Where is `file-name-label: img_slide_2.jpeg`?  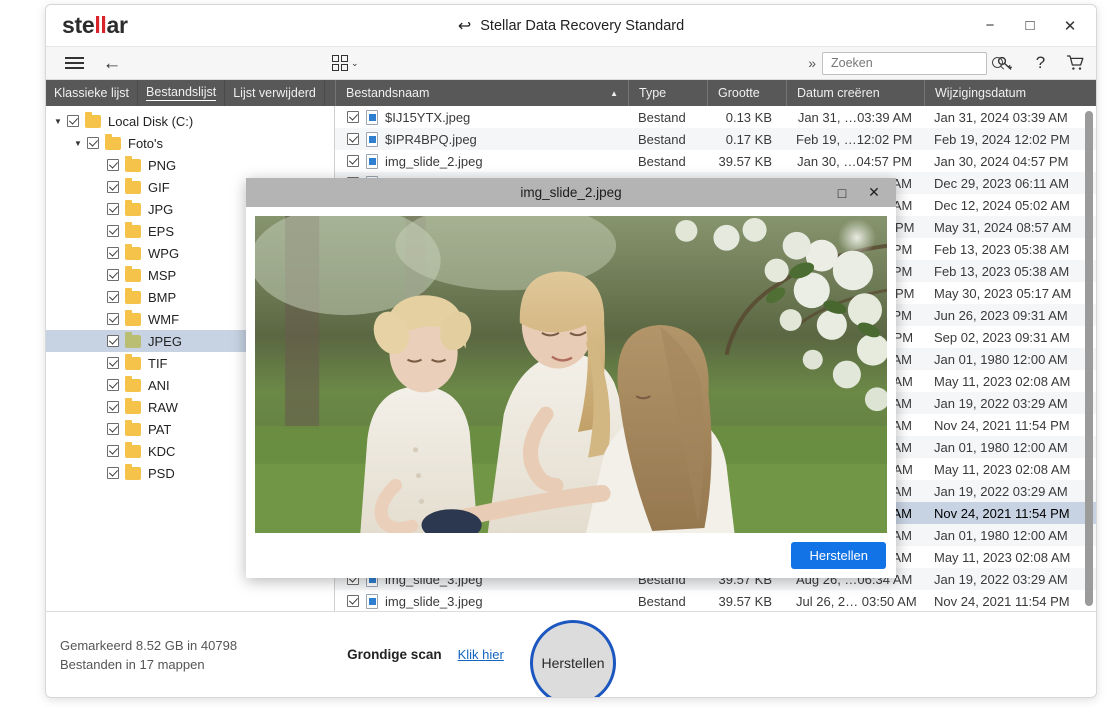 file-name-label: img_slide_2.jpeg is located at coordinates (434, 161).